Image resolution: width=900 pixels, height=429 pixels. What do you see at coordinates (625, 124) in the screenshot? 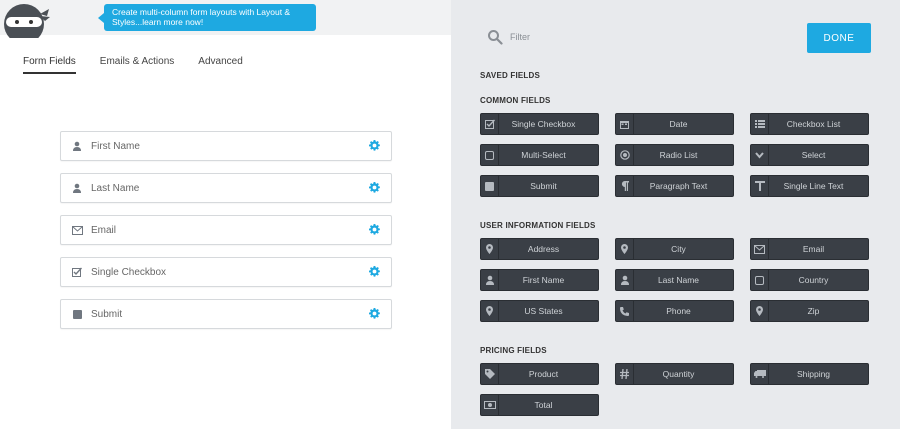
I see `calendar-icon` at bounding box center [625, 124].